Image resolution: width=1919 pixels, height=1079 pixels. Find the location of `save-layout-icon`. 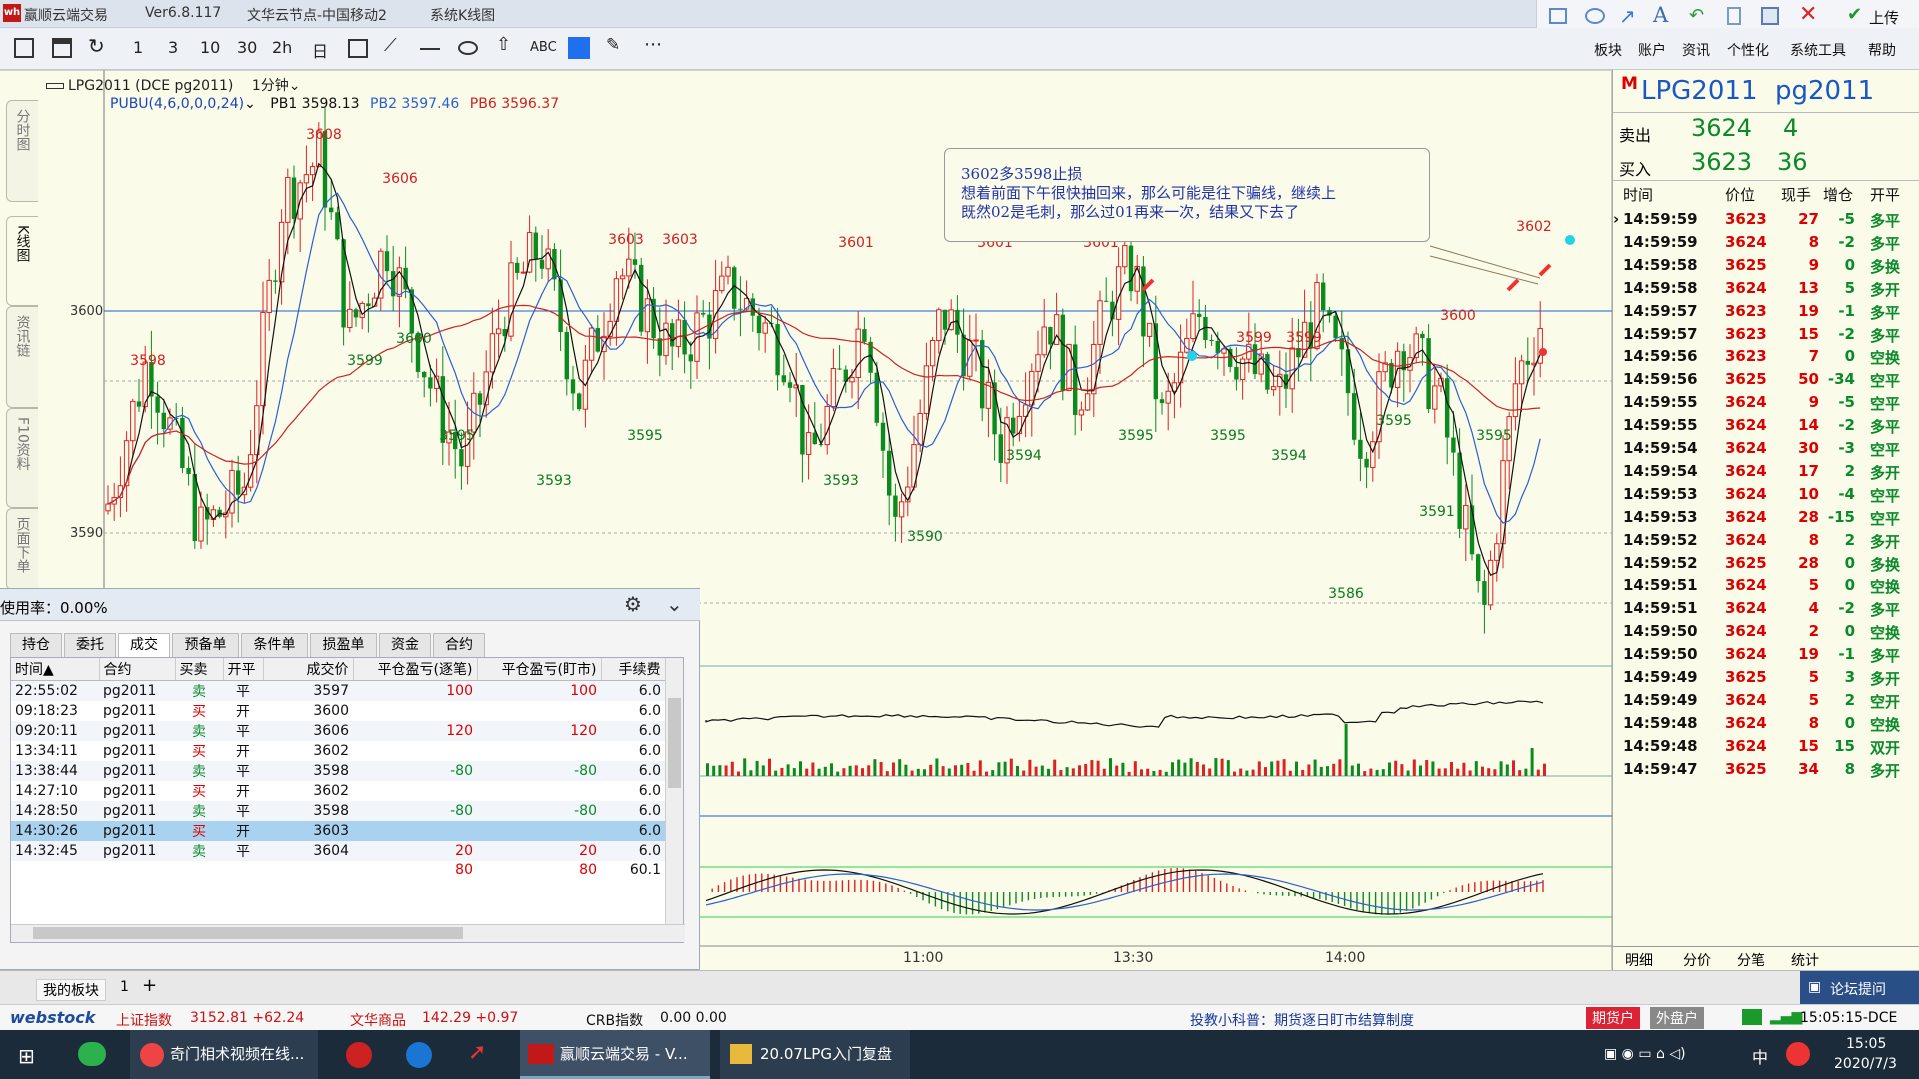

save-layout-icon is located at coordinates (62, 48).